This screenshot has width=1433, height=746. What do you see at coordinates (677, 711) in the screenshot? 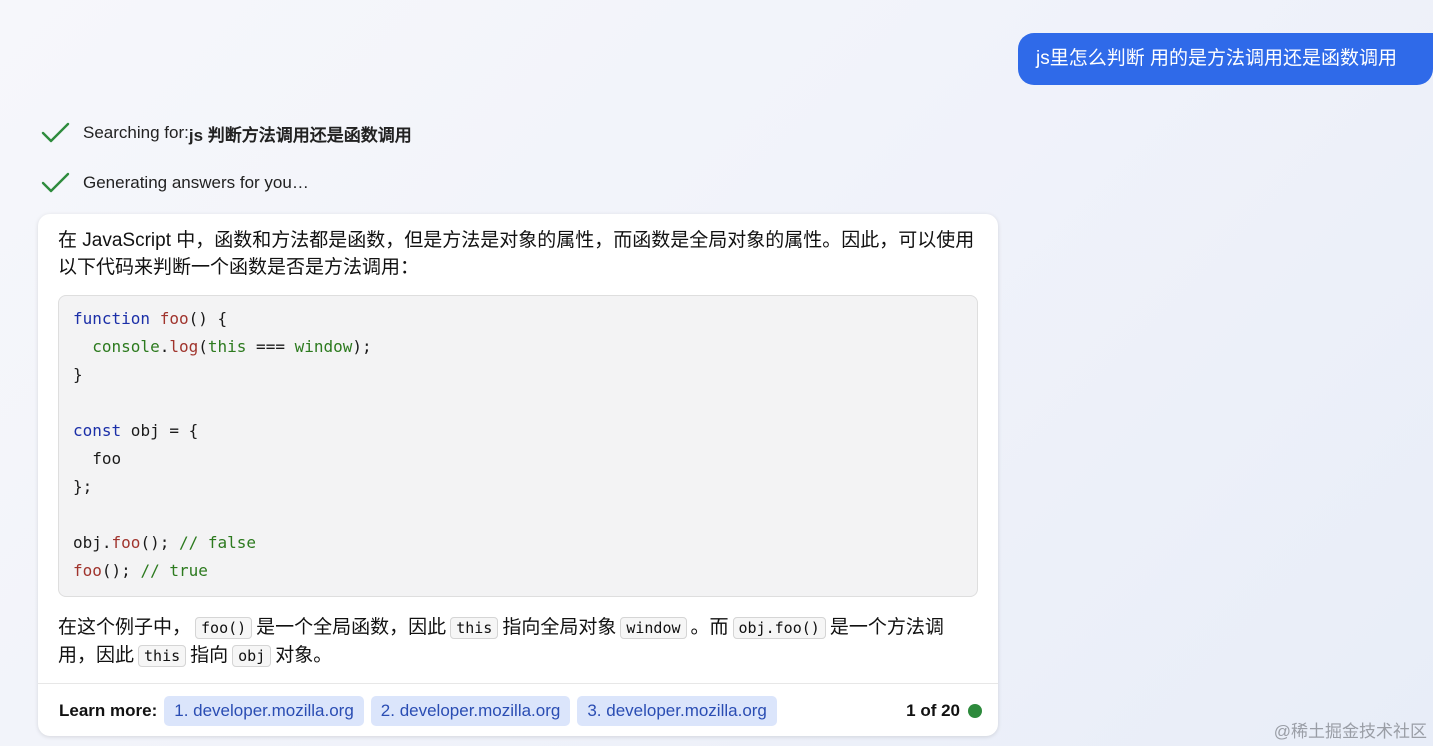
I see `source-link-3: 3. developer.mozilla.org` at bounding box center [677, 711].